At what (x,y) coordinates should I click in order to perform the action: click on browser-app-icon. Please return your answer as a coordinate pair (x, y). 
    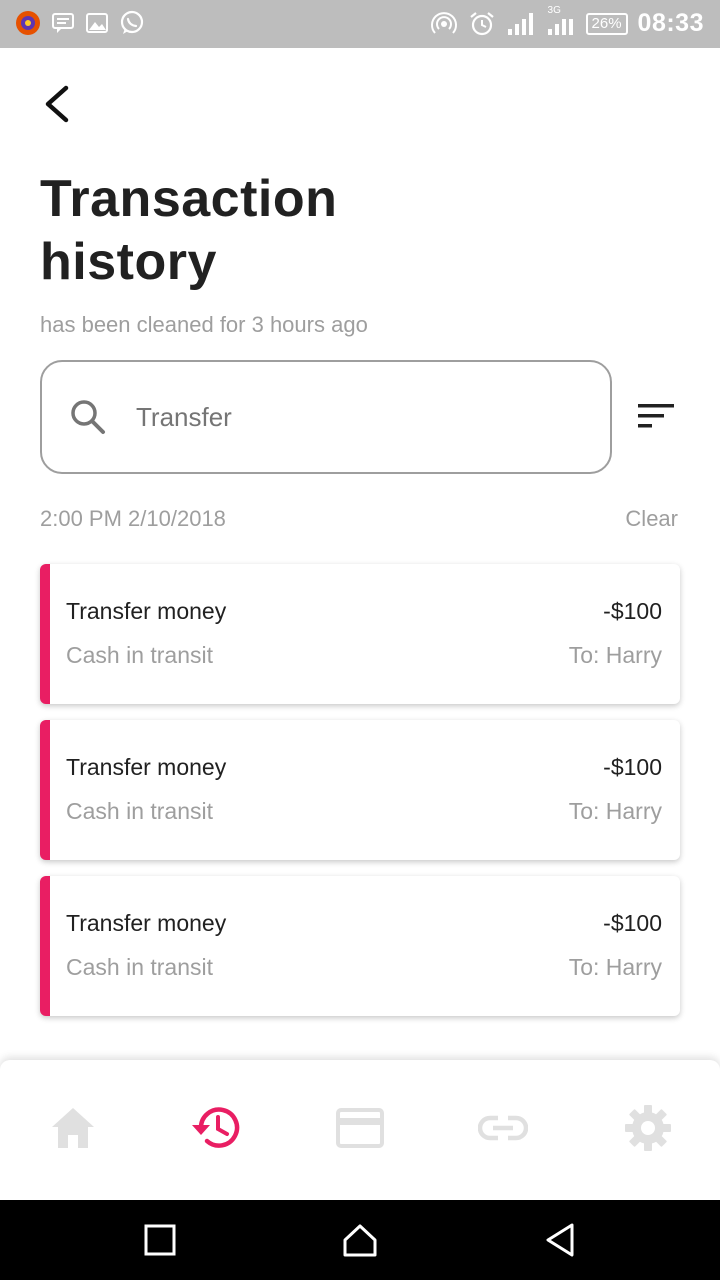
    Looking at the image, I should click on (28, 23).